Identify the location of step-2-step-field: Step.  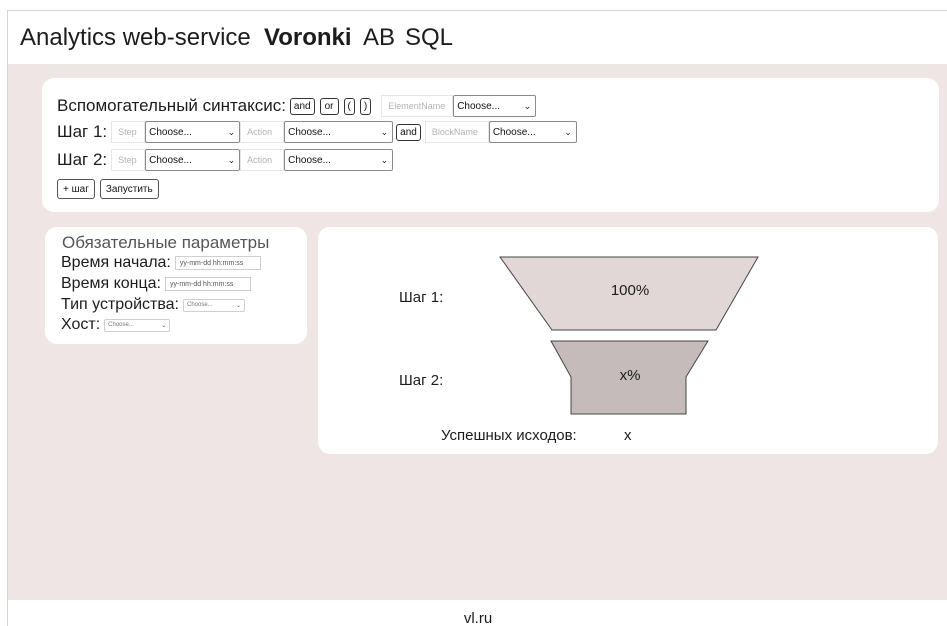
(128, 160).